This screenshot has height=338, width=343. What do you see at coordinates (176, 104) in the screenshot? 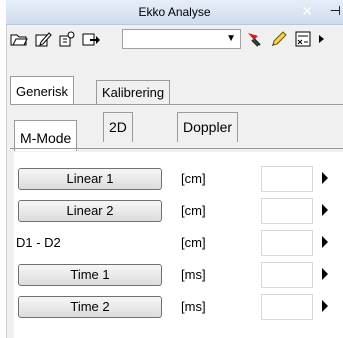
I see `top-tab-divider` at bounding box center [176, 104].